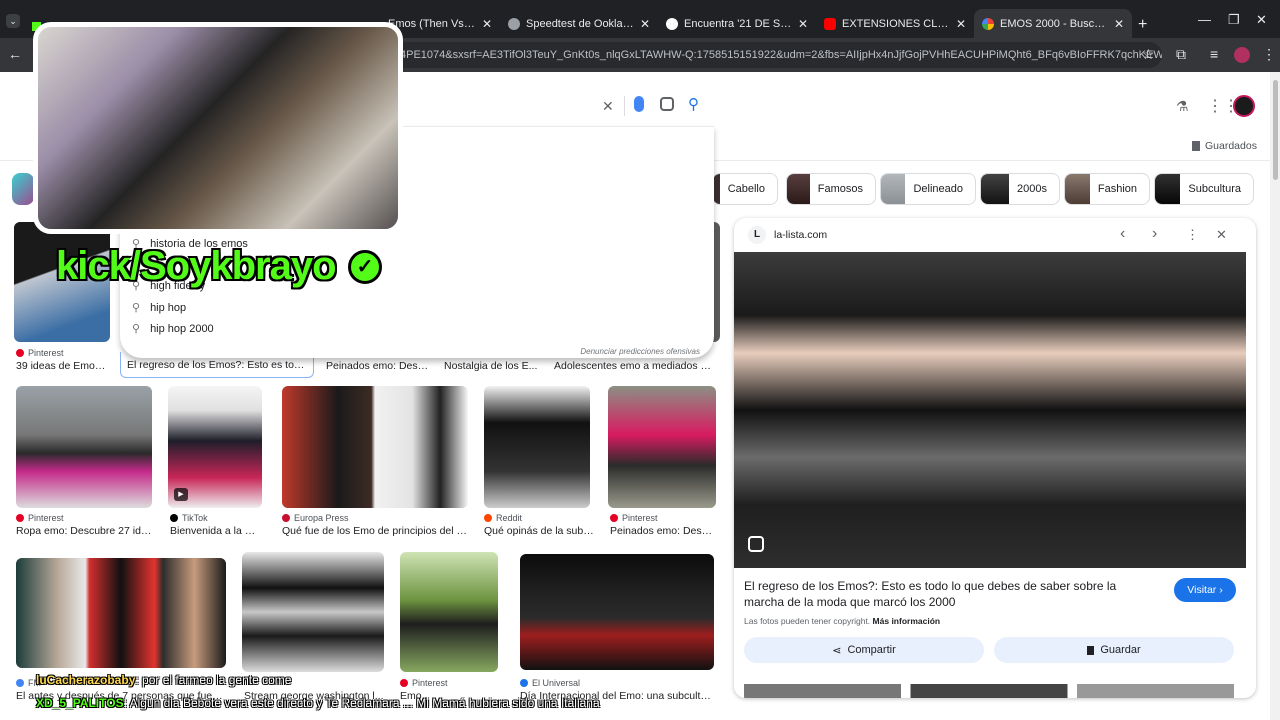 This screenshot has width=1280, height=720. I want to click on share-icon: ⋖, so click(837, 650).